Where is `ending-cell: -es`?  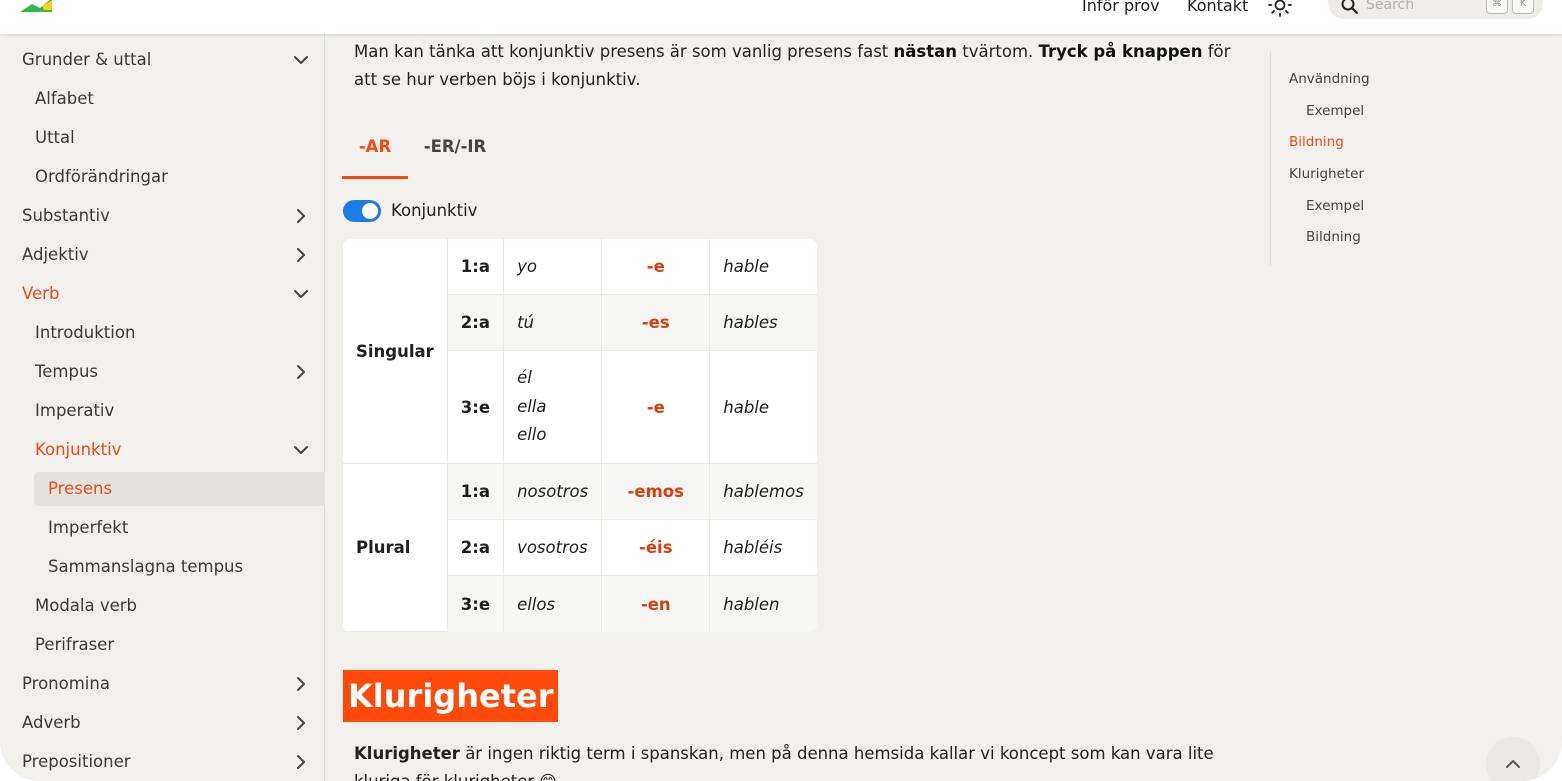
ending-cell: -es is located at coordinates (656, 323).